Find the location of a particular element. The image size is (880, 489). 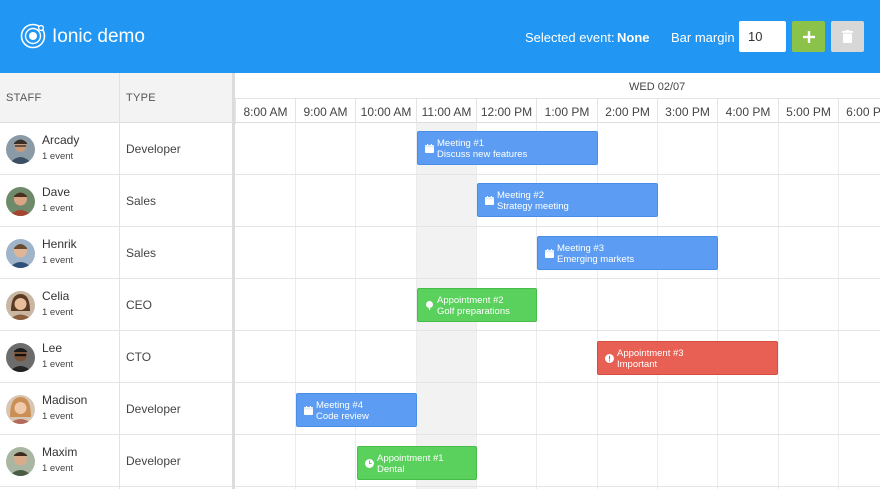

selected-event-value: None is located at coordinates (633, 37).